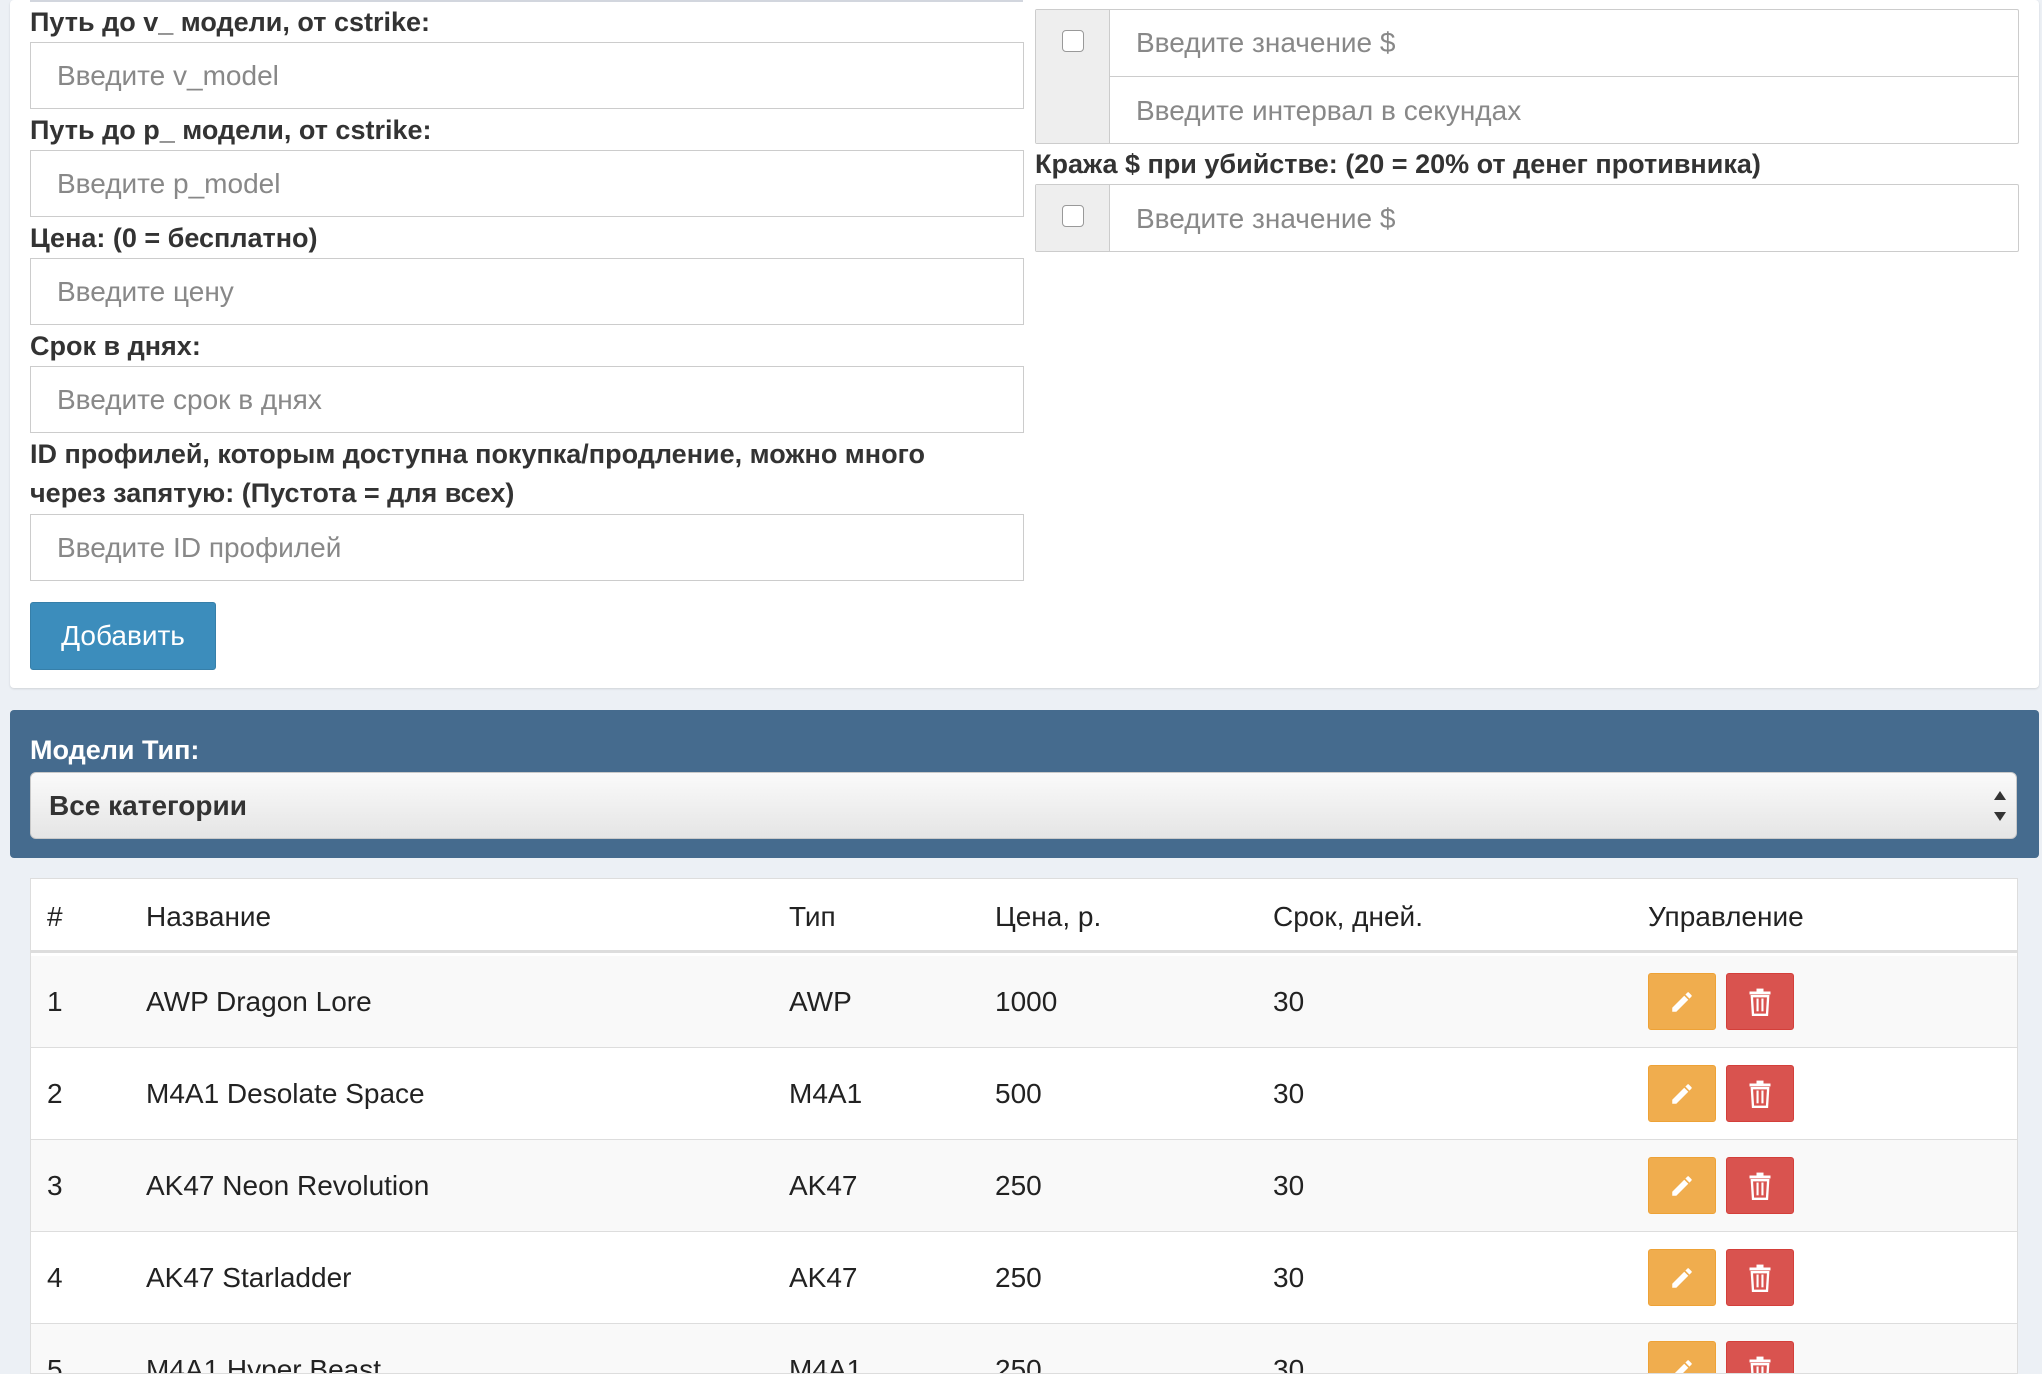  Describe the element at coordinates (55, 1001) in the screenshot. I see `row-num: 1` at that location.